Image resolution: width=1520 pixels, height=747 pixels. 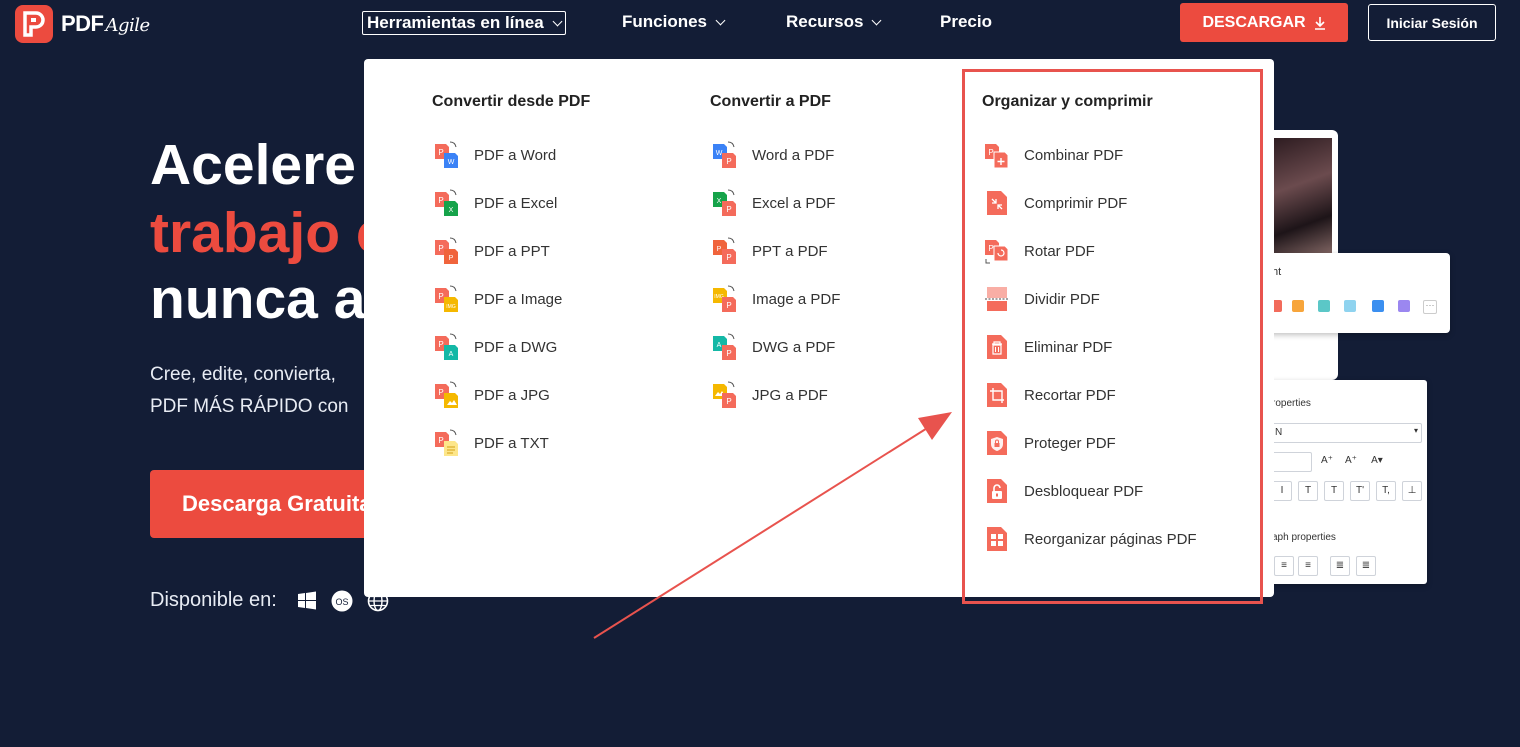 What do you see at coordinates (772, 525) in the screenshot?
I see `annotation-arrow-icon` at bounding box center [772, 525].